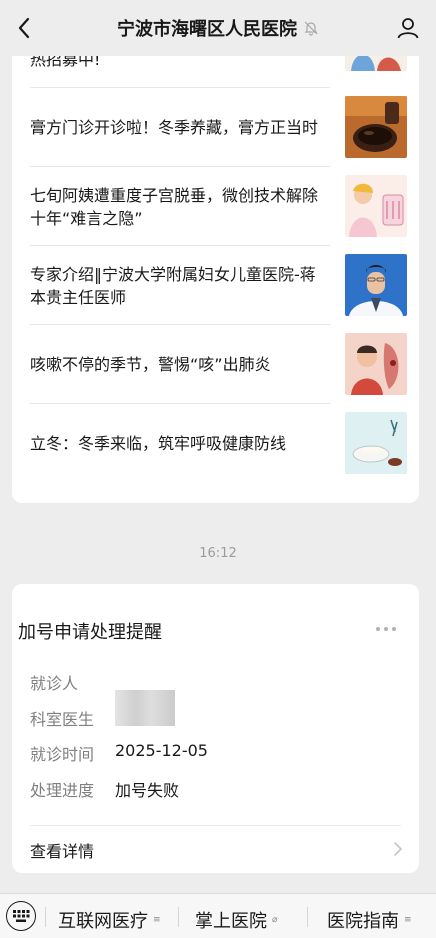 Image resolution: width=436 pixels, height=938 pixels. Describe the element at coordinates (62, 790) in the screenshot. I see `progress-label: 处理进度` at that location.